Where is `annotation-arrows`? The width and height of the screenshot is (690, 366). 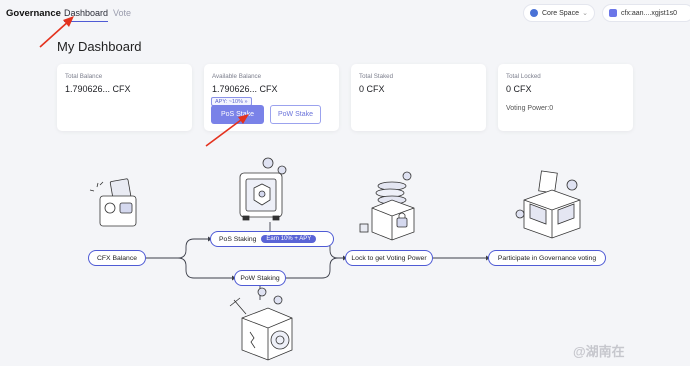 annotation-arrows is located at coordinates (144, 81).